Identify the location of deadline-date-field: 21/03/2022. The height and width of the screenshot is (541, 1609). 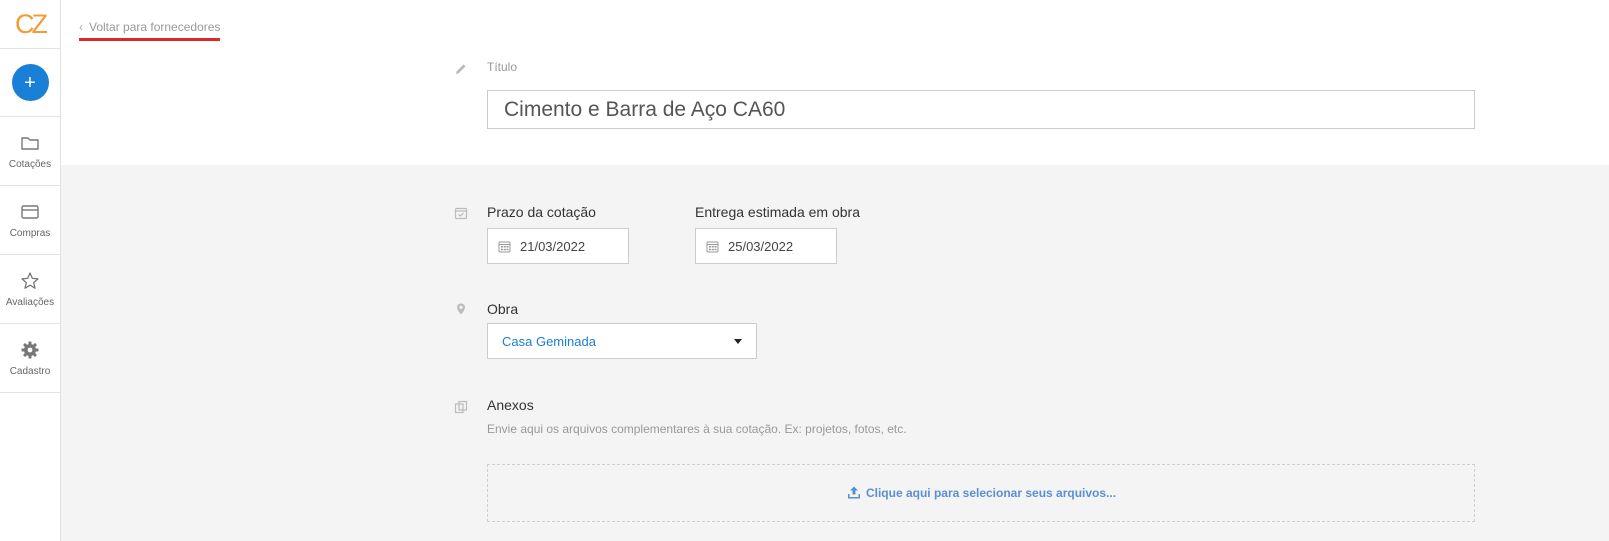
(558, 246).